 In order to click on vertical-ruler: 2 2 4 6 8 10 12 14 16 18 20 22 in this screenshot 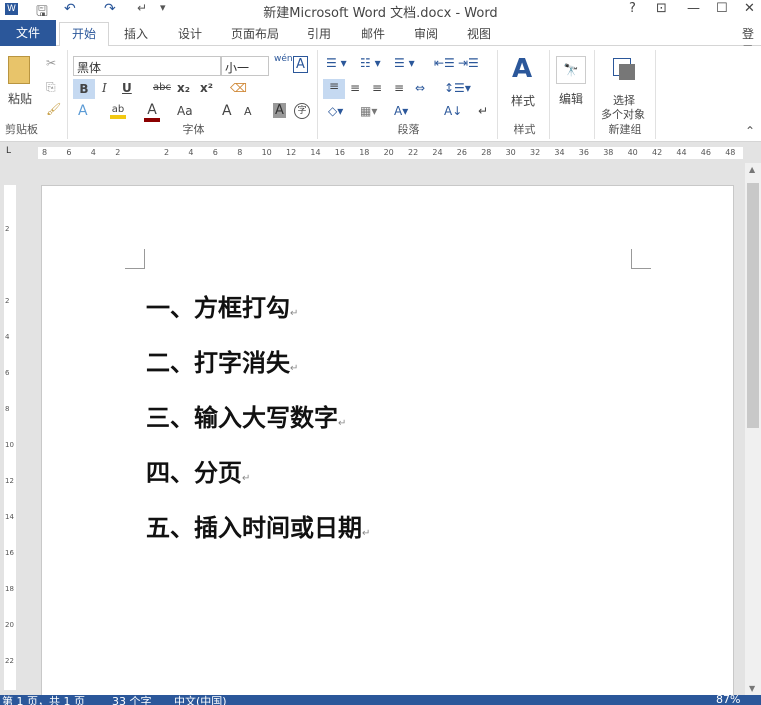, I will do `click(9, 437)`.